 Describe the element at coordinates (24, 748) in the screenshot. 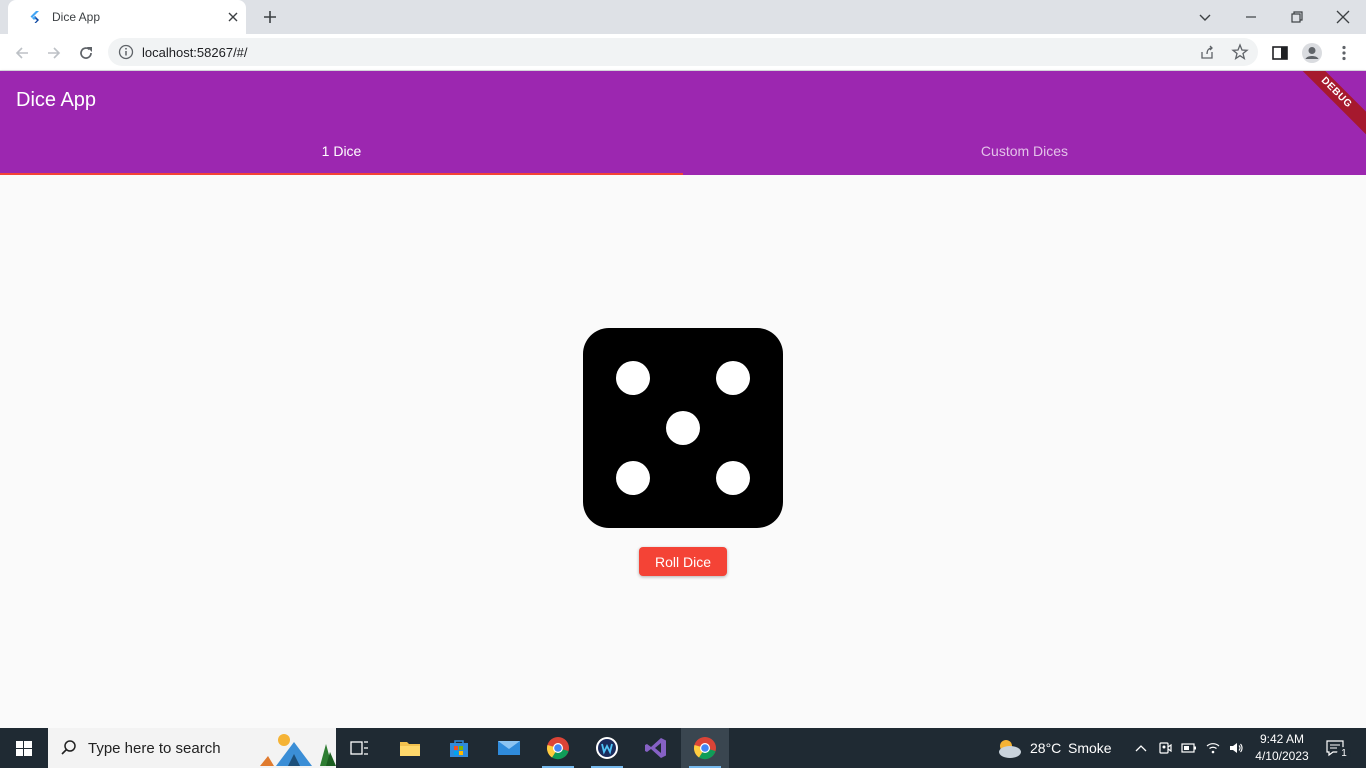

I see `windows-start-icon` at that location.